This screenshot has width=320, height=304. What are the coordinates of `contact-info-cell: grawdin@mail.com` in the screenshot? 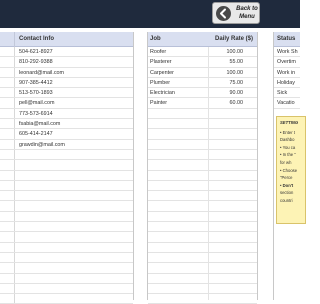 It's located at (42, 144).